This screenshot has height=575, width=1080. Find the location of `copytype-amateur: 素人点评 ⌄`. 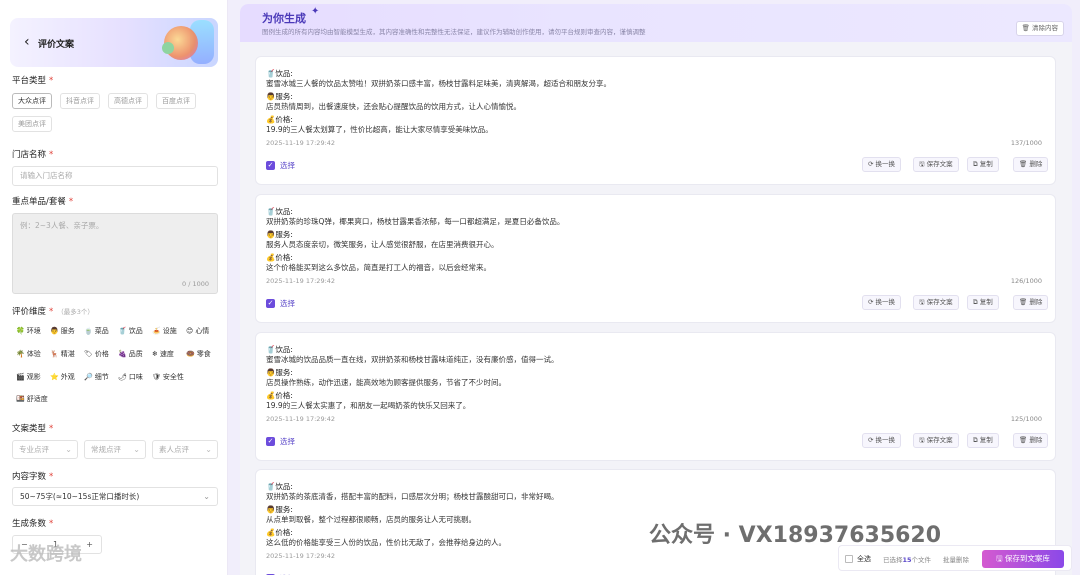

copytype-amateur: 素人点评 ⌄ is located at coordinates (185, 449).